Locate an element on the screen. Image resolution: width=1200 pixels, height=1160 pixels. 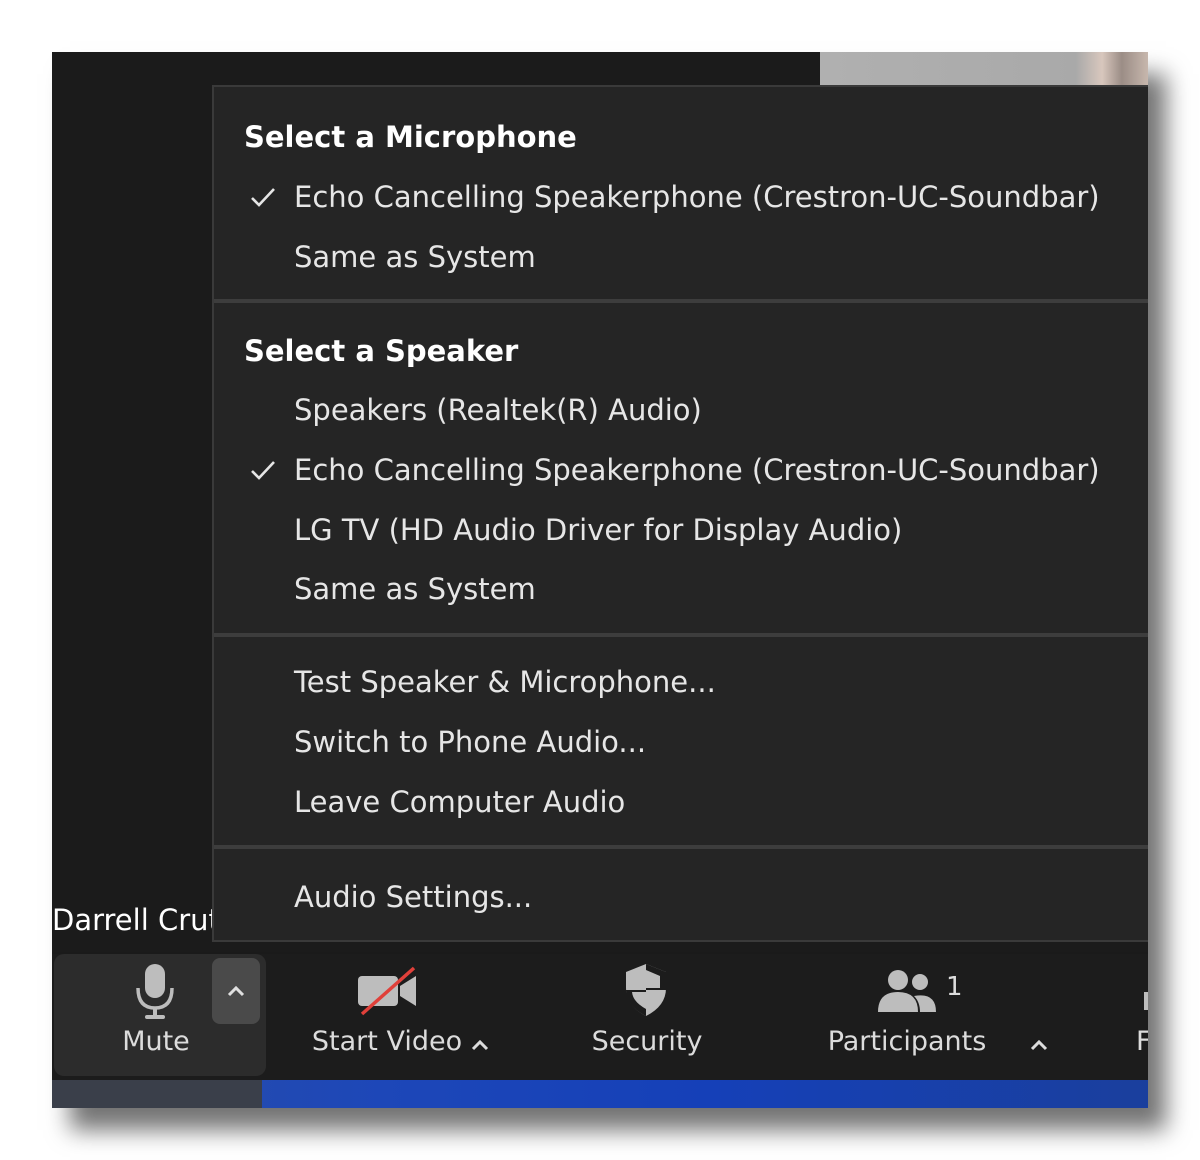
security-button: Security is located at coordinates (647, 1017).